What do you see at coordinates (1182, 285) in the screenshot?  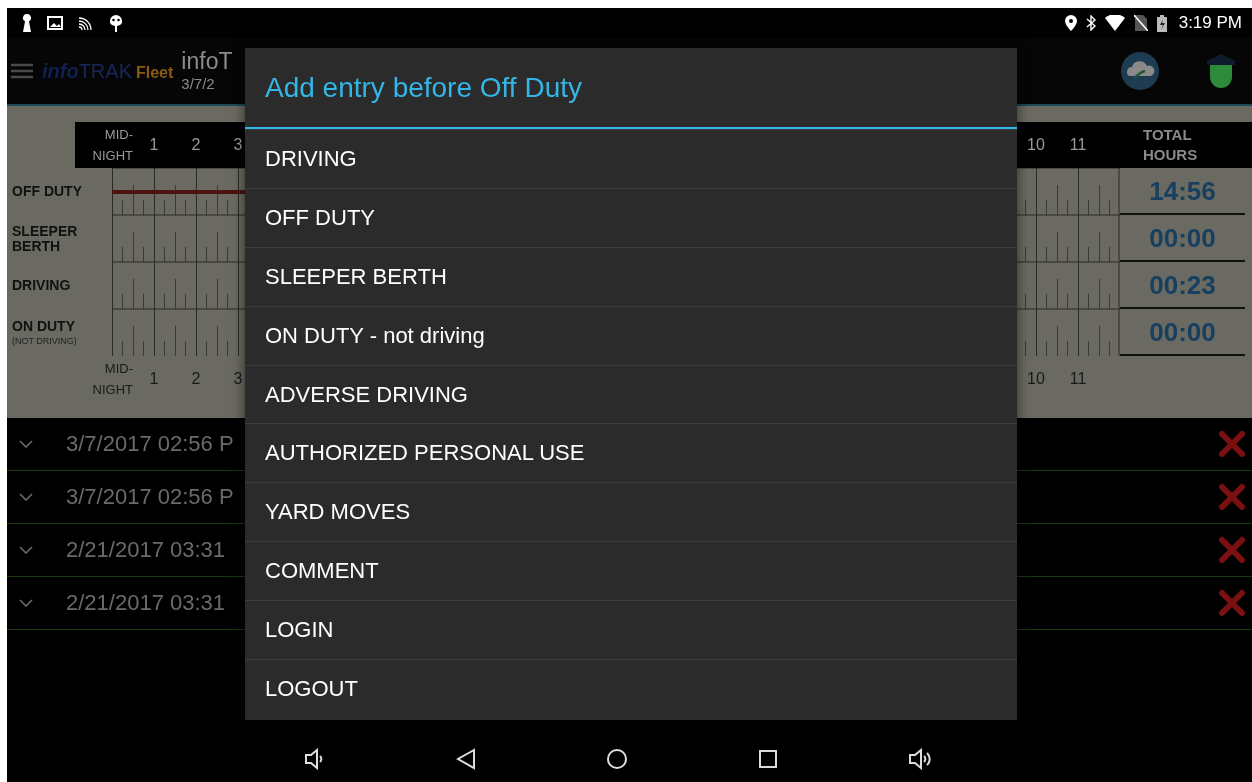 I see `total-hours-value: 00:23` at bounding box center [1182, 285].